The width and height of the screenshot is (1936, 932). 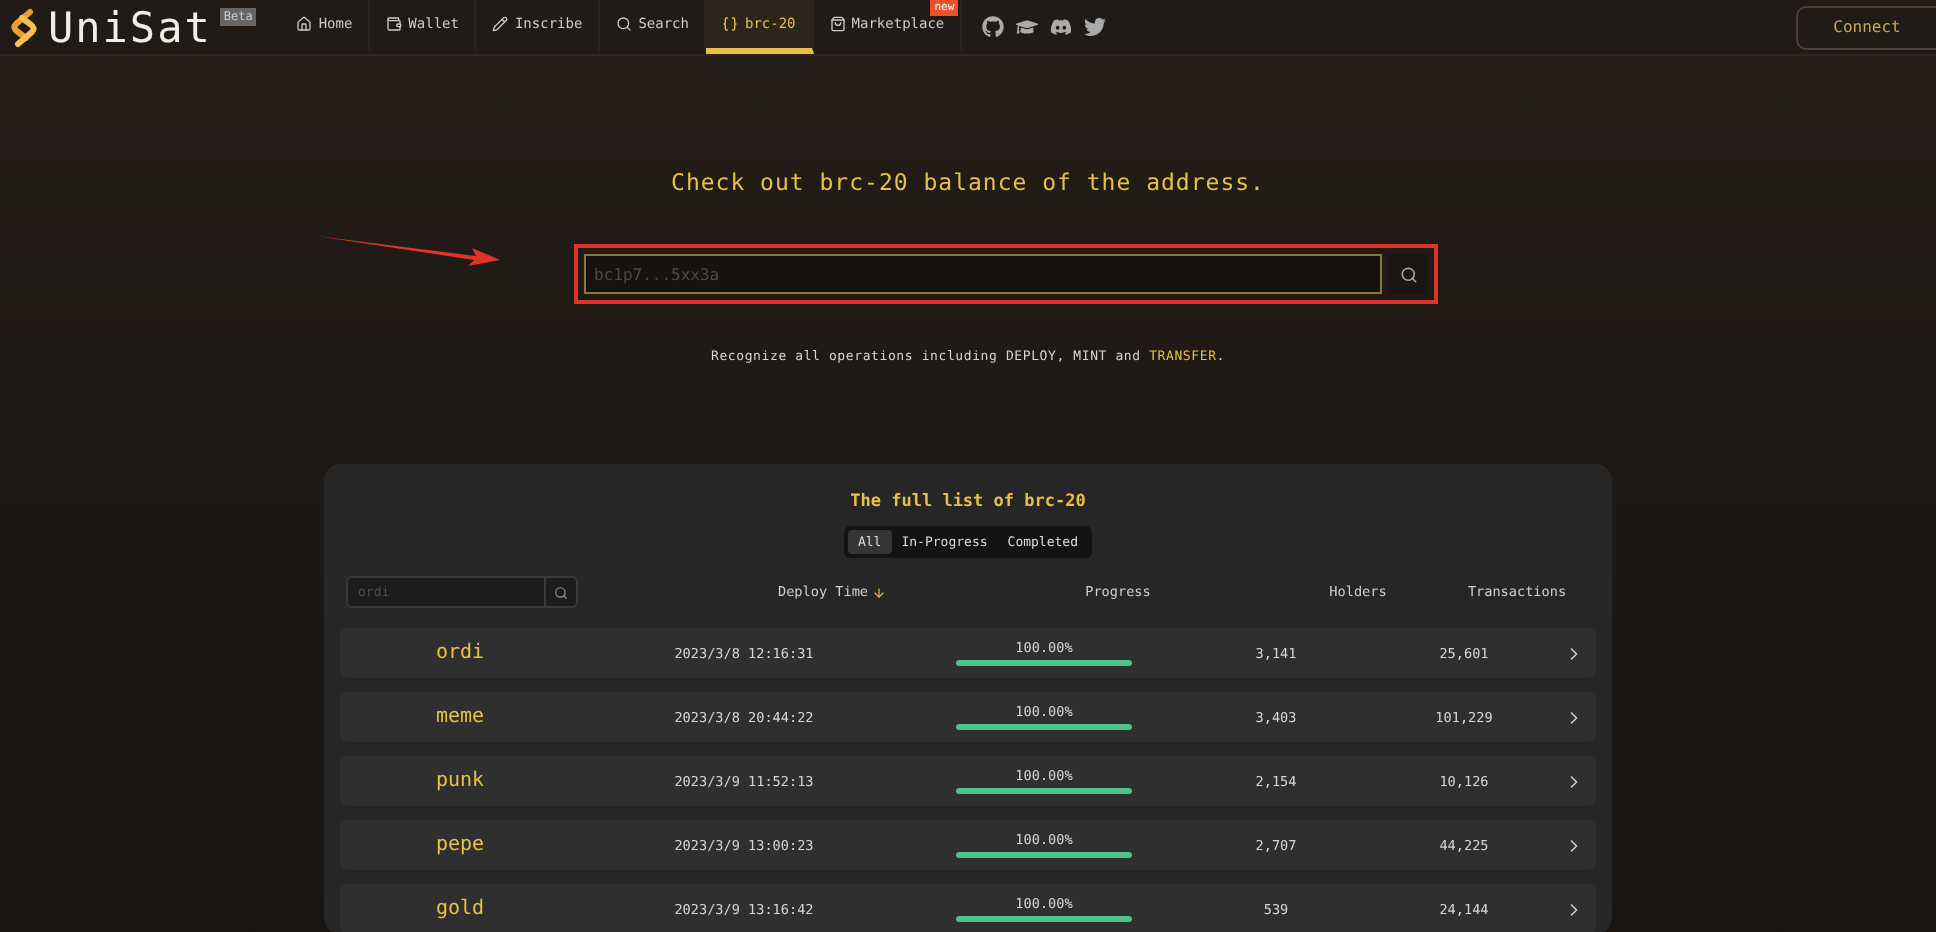 I want to click on pencil-icon, so click(x=500, y=24).